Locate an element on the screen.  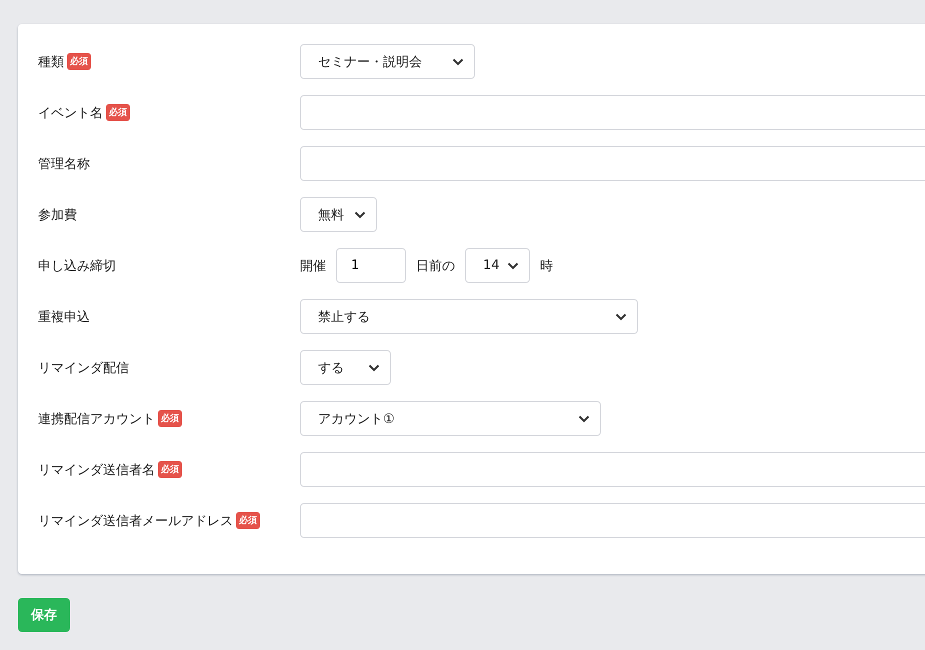
field-label: イベント名 is located at coordinates (70, 113).